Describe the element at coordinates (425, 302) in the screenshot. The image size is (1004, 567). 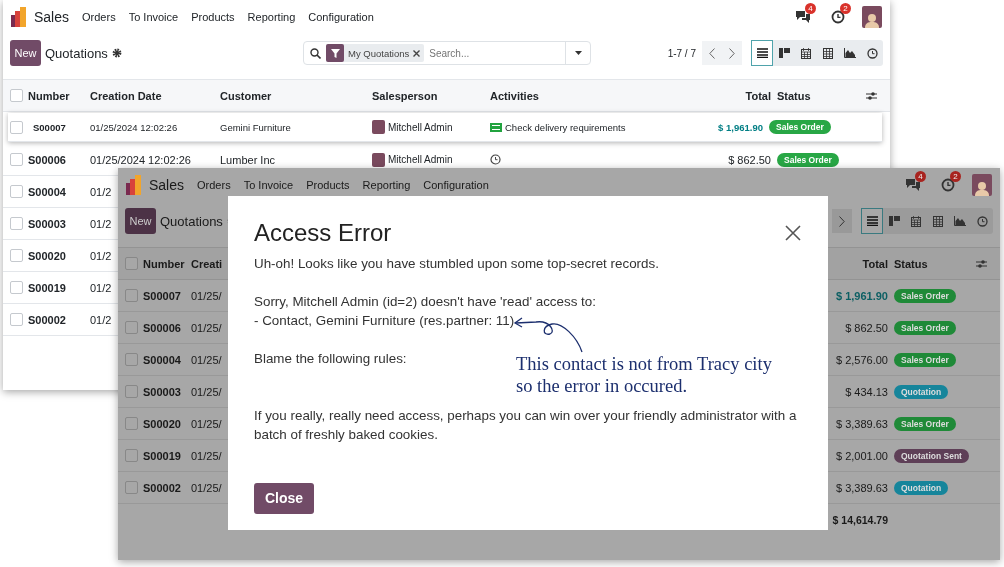
I see `dialog-text: Sorry, Mitchell Admin (id=2) doesn't have 'read' access to:` at that location.